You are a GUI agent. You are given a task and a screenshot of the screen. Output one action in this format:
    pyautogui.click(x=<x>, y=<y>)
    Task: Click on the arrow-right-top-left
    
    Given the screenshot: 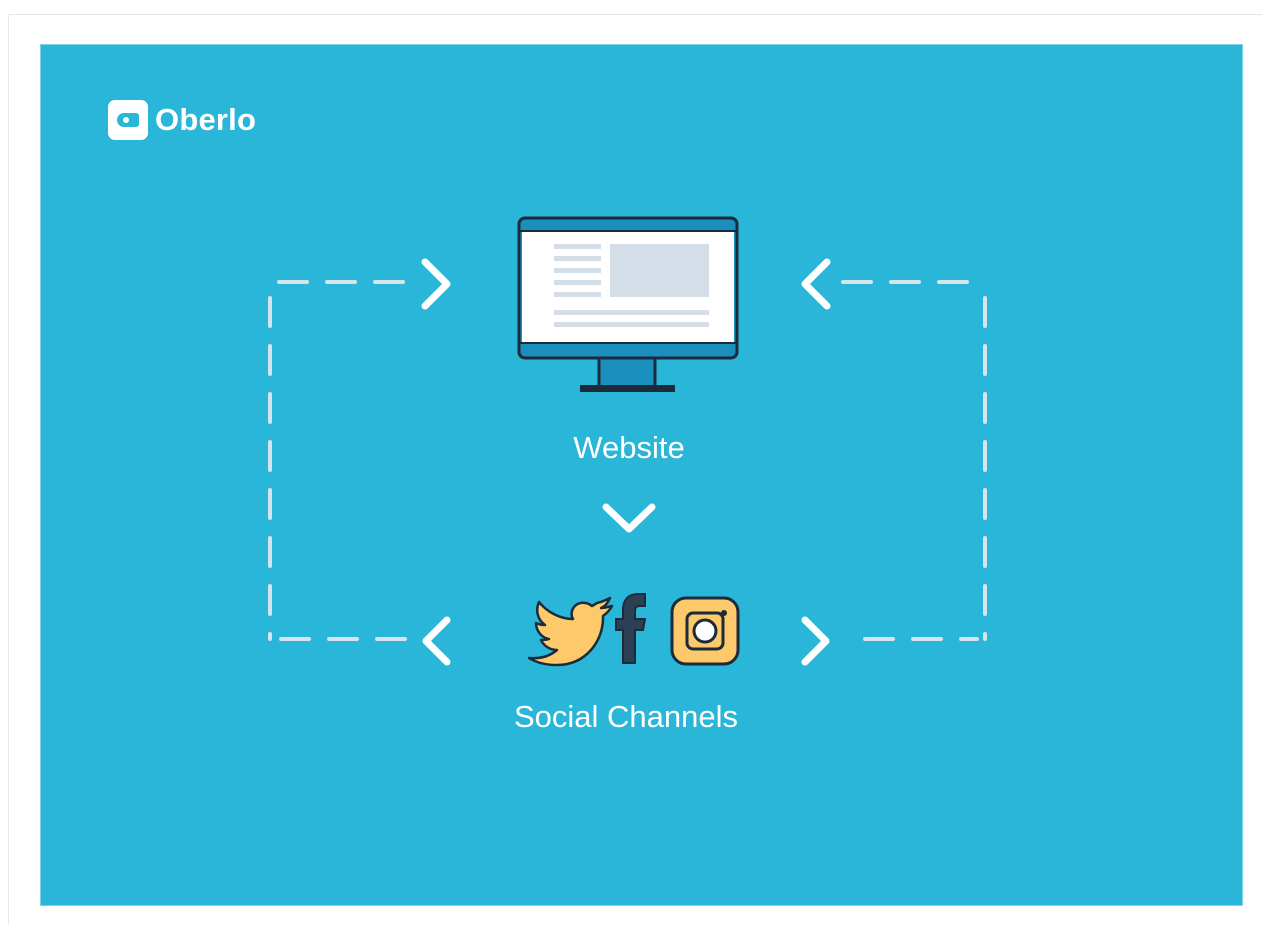 What is the action you would take?
    pyautogui.click(x=436, y=284)
    